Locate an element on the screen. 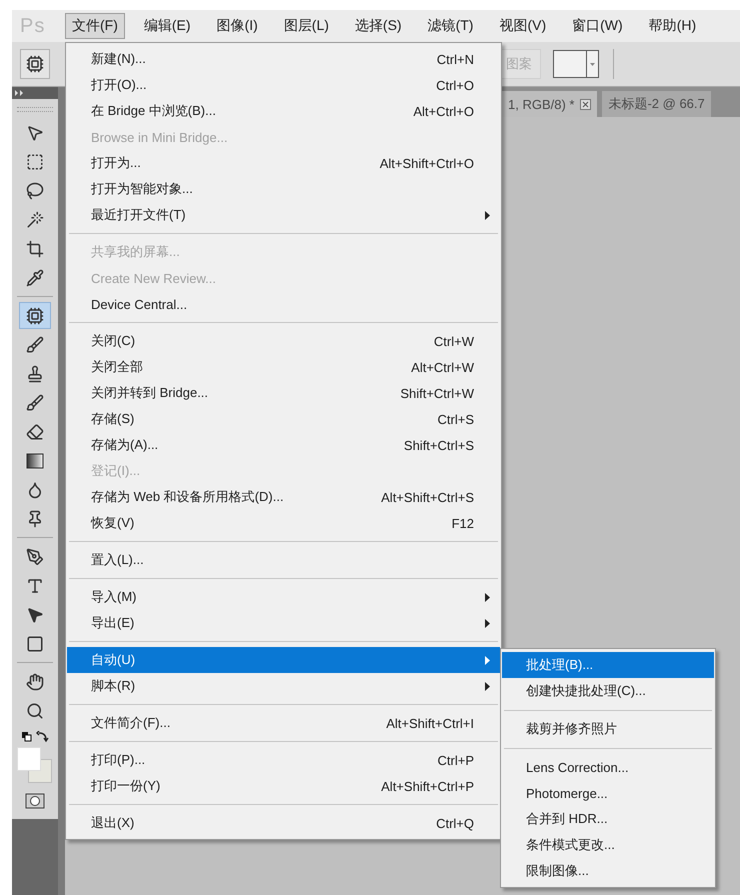 This screenshot has height=895, width=740. collapse-icon is located at coordinates (19, 93).